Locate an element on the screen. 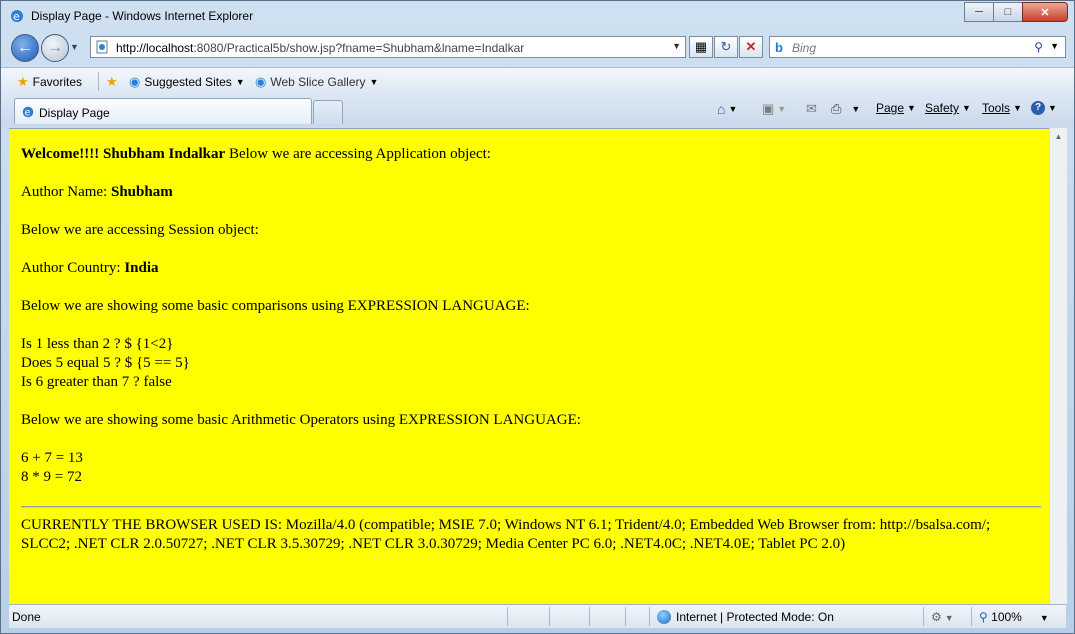 The width and height of the screenshot is (1075, 634). security-zone: Internet | Protected Mode: On is located at coordinates (745, 617).